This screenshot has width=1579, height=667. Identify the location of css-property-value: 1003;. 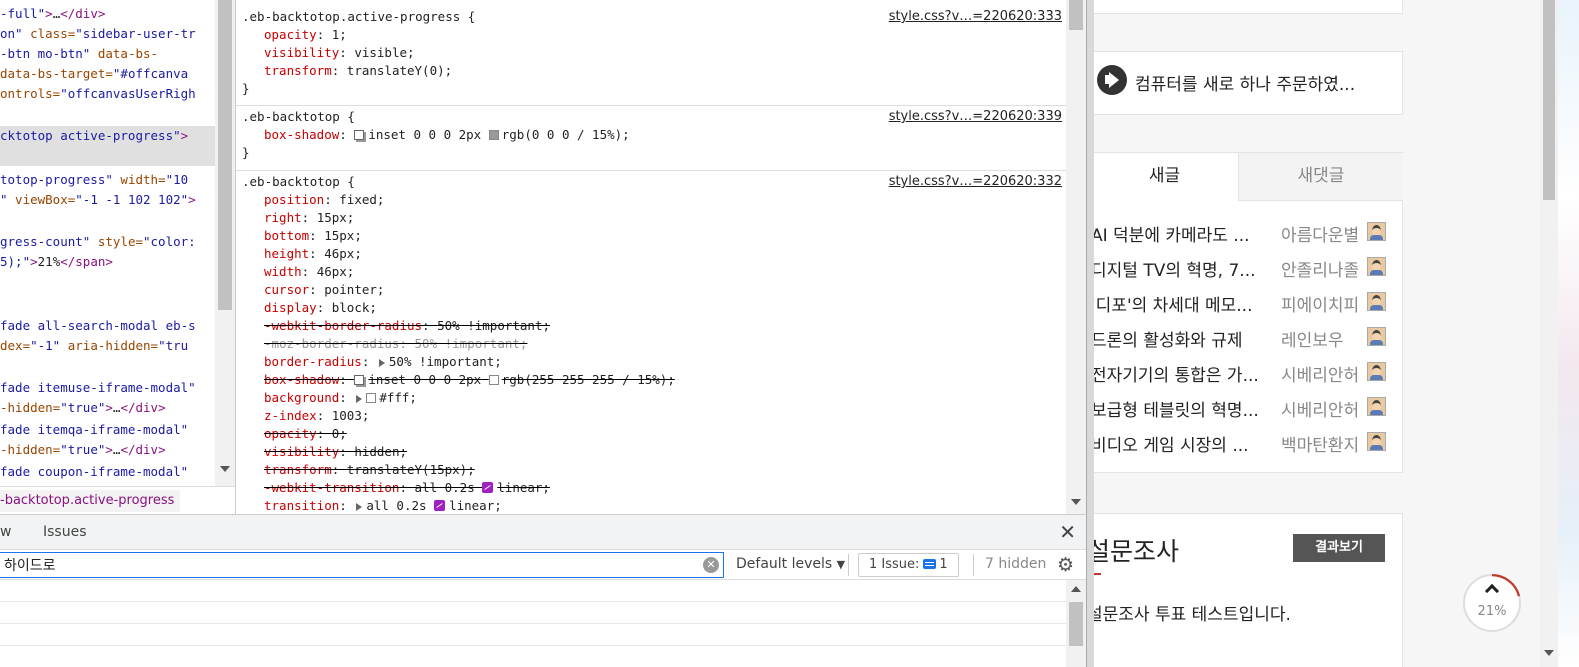
(351, 415).